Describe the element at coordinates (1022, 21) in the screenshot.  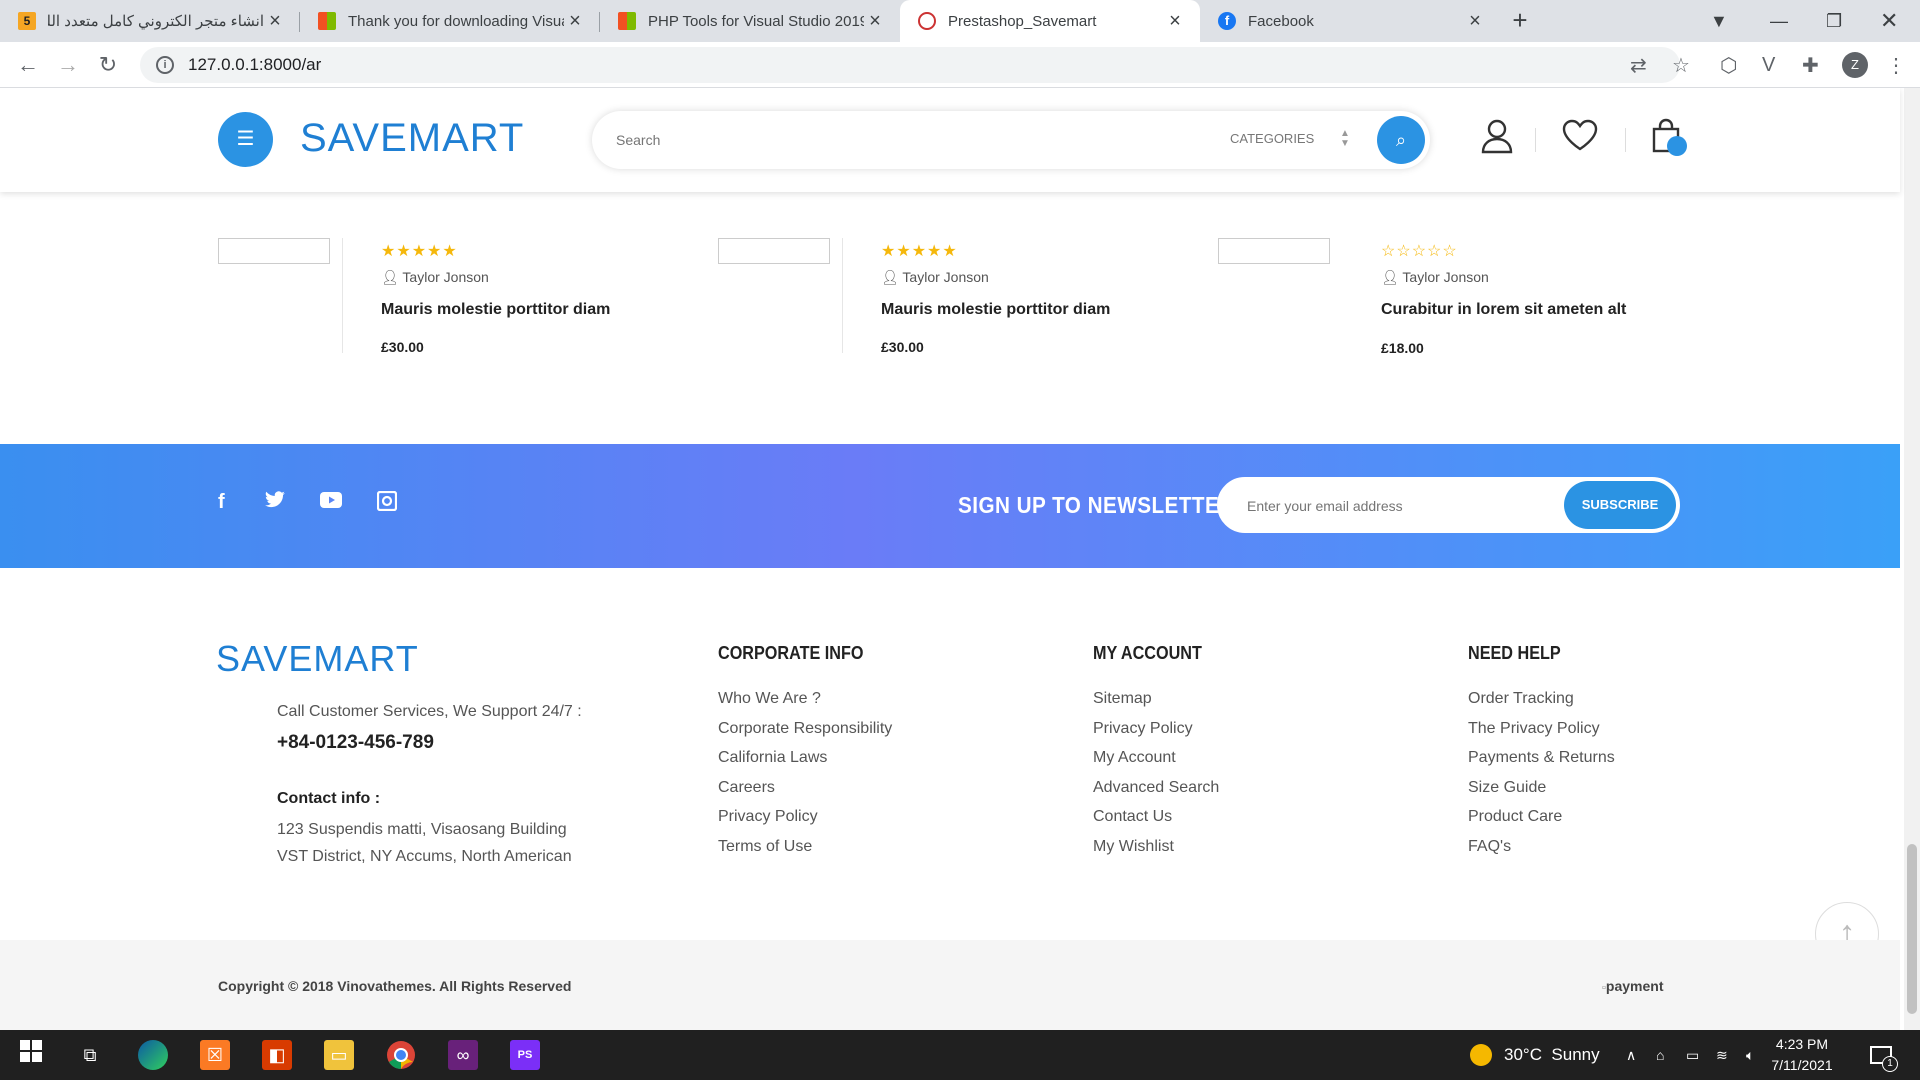
I see `tab-title: Prestashop_Savemart` at that location.